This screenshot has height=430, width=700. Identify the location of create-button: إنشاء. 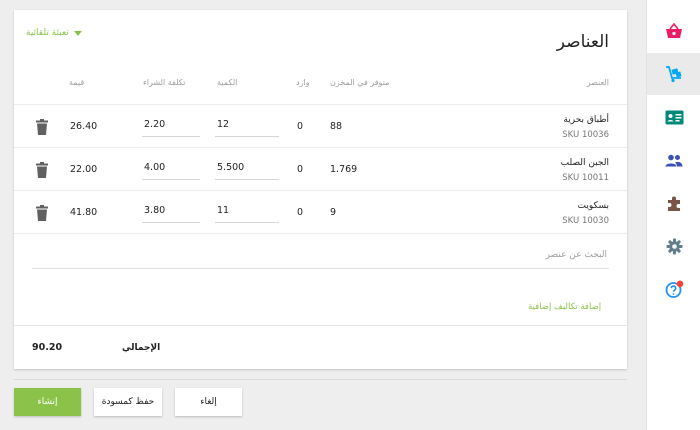
(47, 402).